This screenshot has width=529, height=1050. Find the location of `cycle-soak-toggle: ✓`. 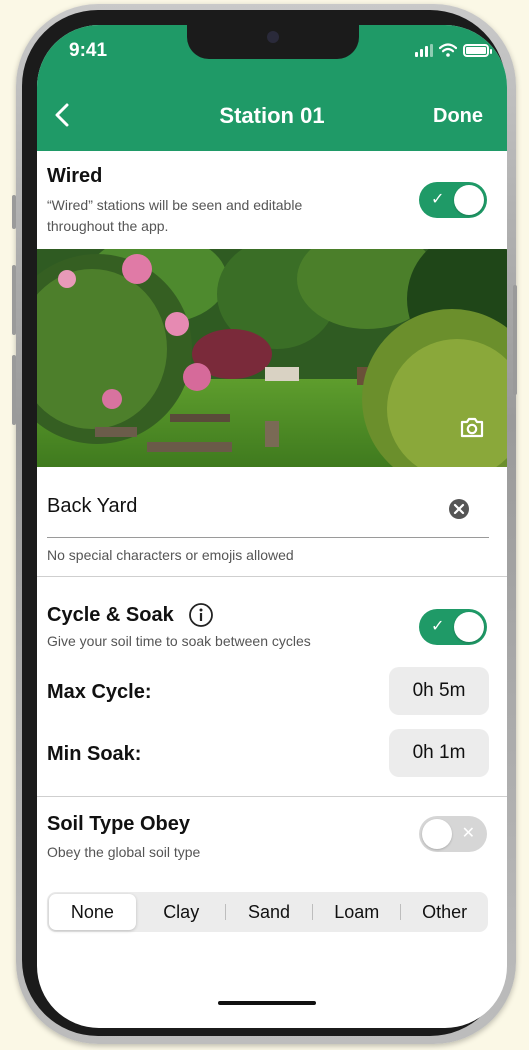

cycle-soak-toggle: ✓ is located at coordinates (453, 627).